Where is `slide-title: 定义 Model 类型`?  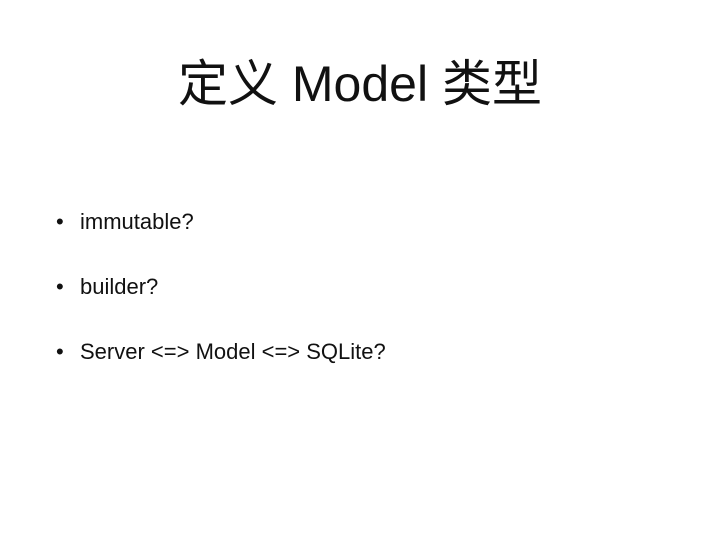 slide-title: 定义 Model 类型 is located at coordinates (360, 84).